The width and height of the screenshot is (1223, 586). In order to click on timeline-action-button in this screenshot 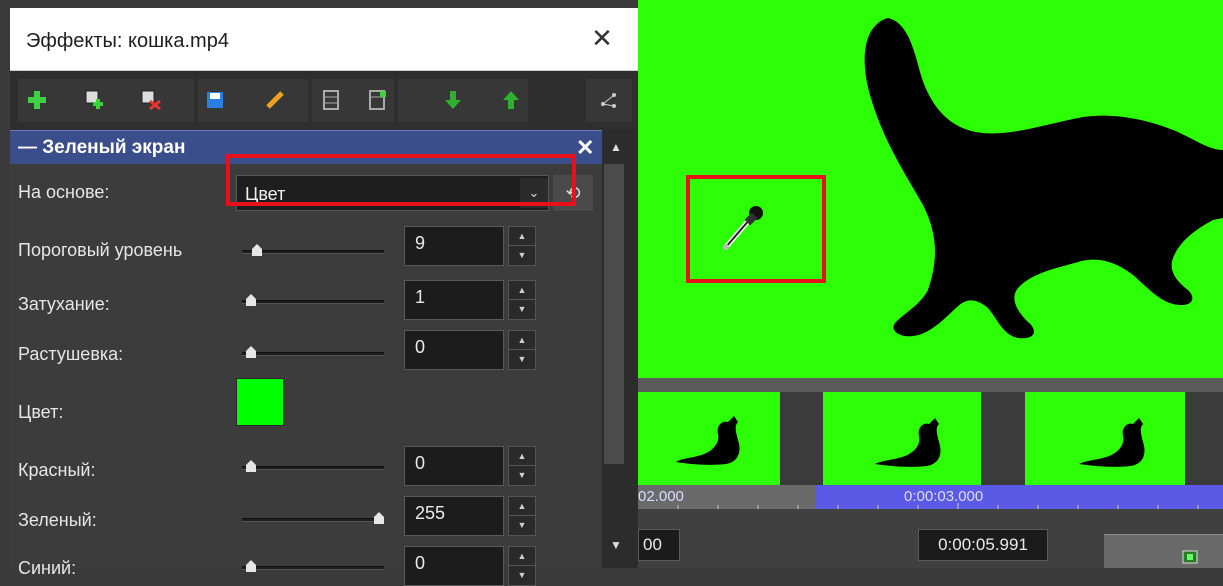, I will do `click(1163, 551)`.